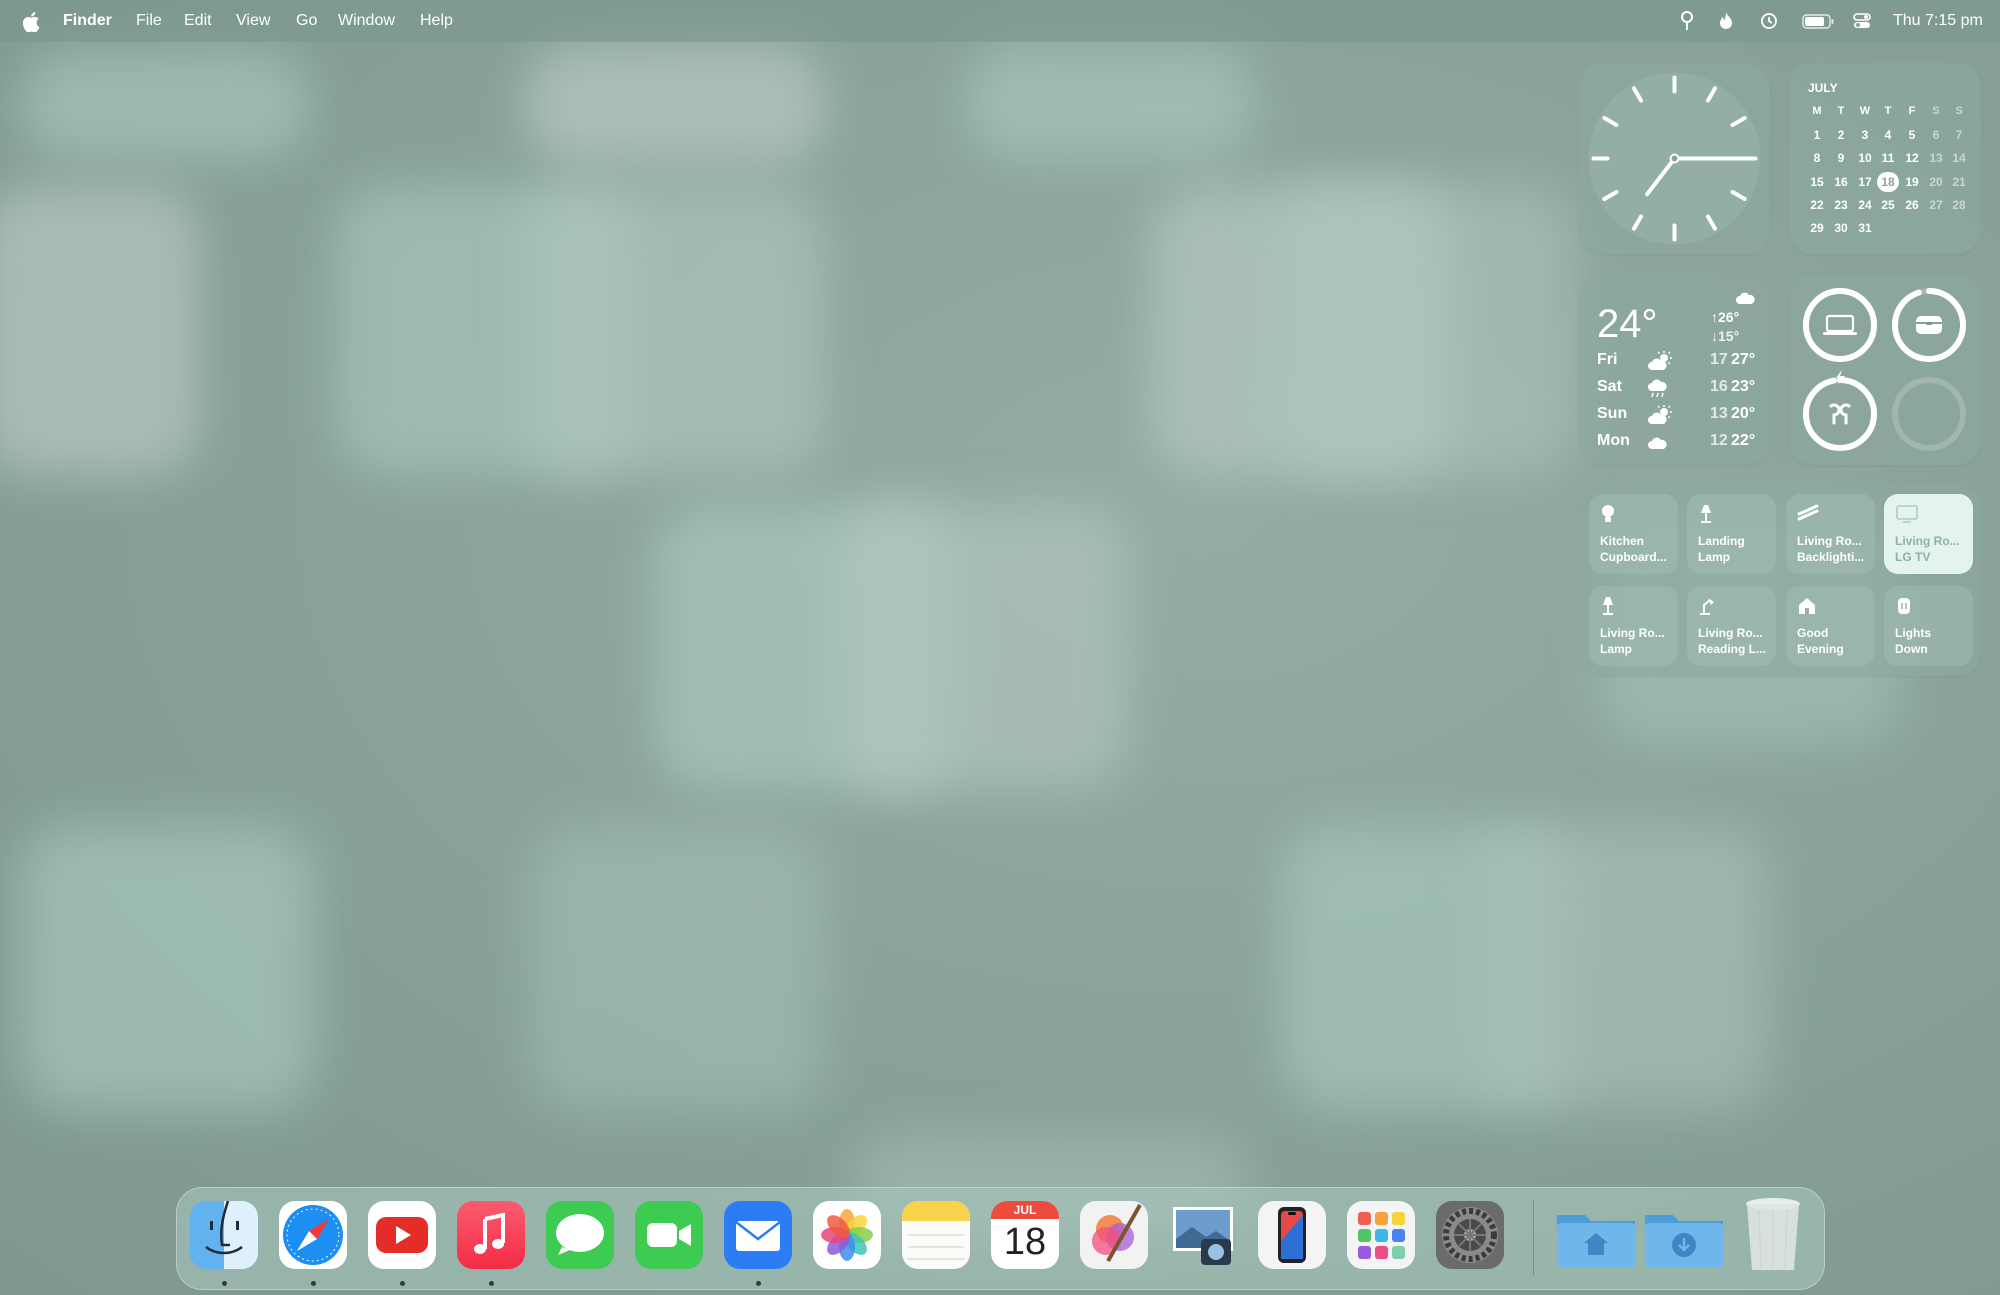 Image resolution: width=2000 pixels, height=1295 pixels. What do you see at coordinates (436, 21) in the screenshot?
I see `menu-help: Help` at bounding box center [436, 21].